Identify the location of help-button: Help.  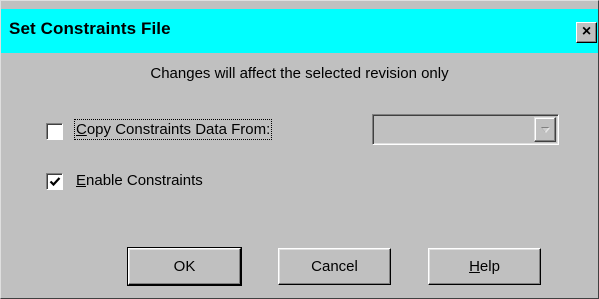
(484, 266).